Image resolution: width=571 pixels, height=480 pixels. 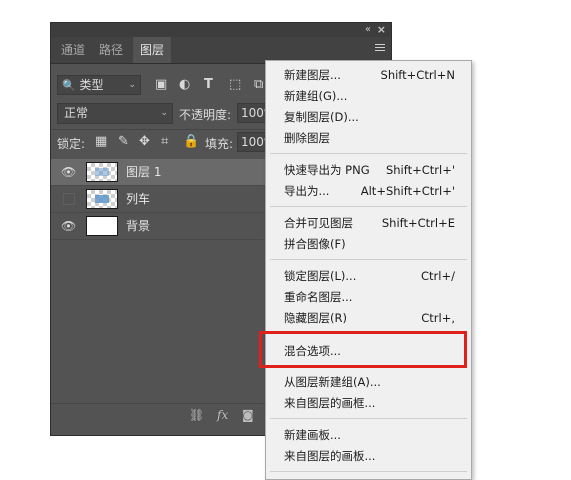 What do you see at coordinates (91, 85) in the screenshot?
I see `filter-label: 类型` at bounding box center [91, 85].